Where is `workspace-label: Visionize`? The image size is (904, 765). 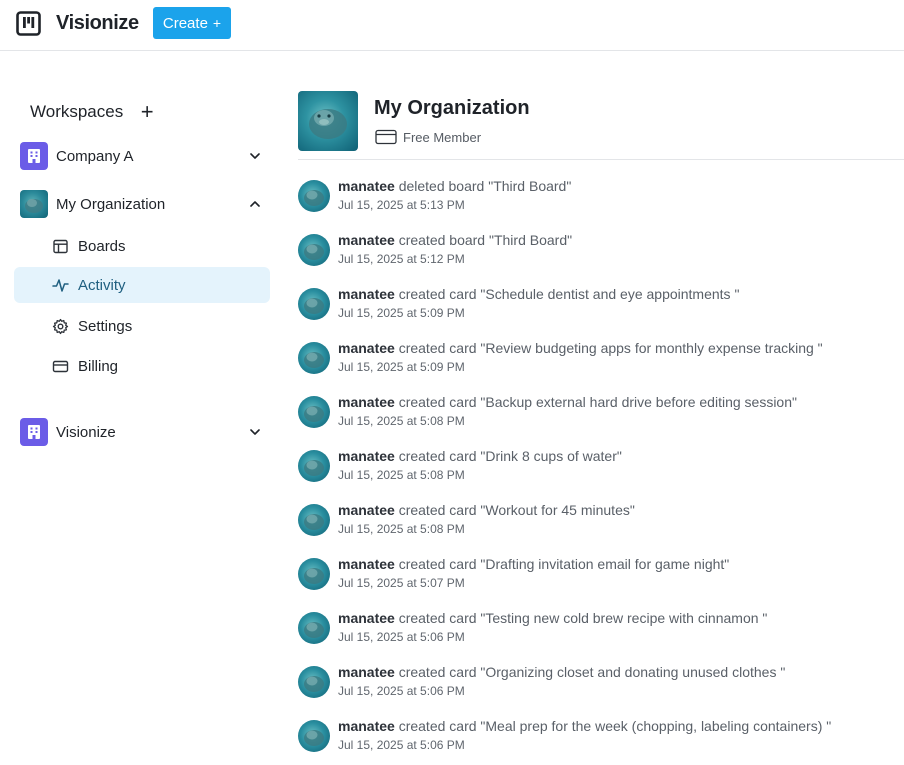
workspace-label: Visionize is located at coordinates (86, 432).